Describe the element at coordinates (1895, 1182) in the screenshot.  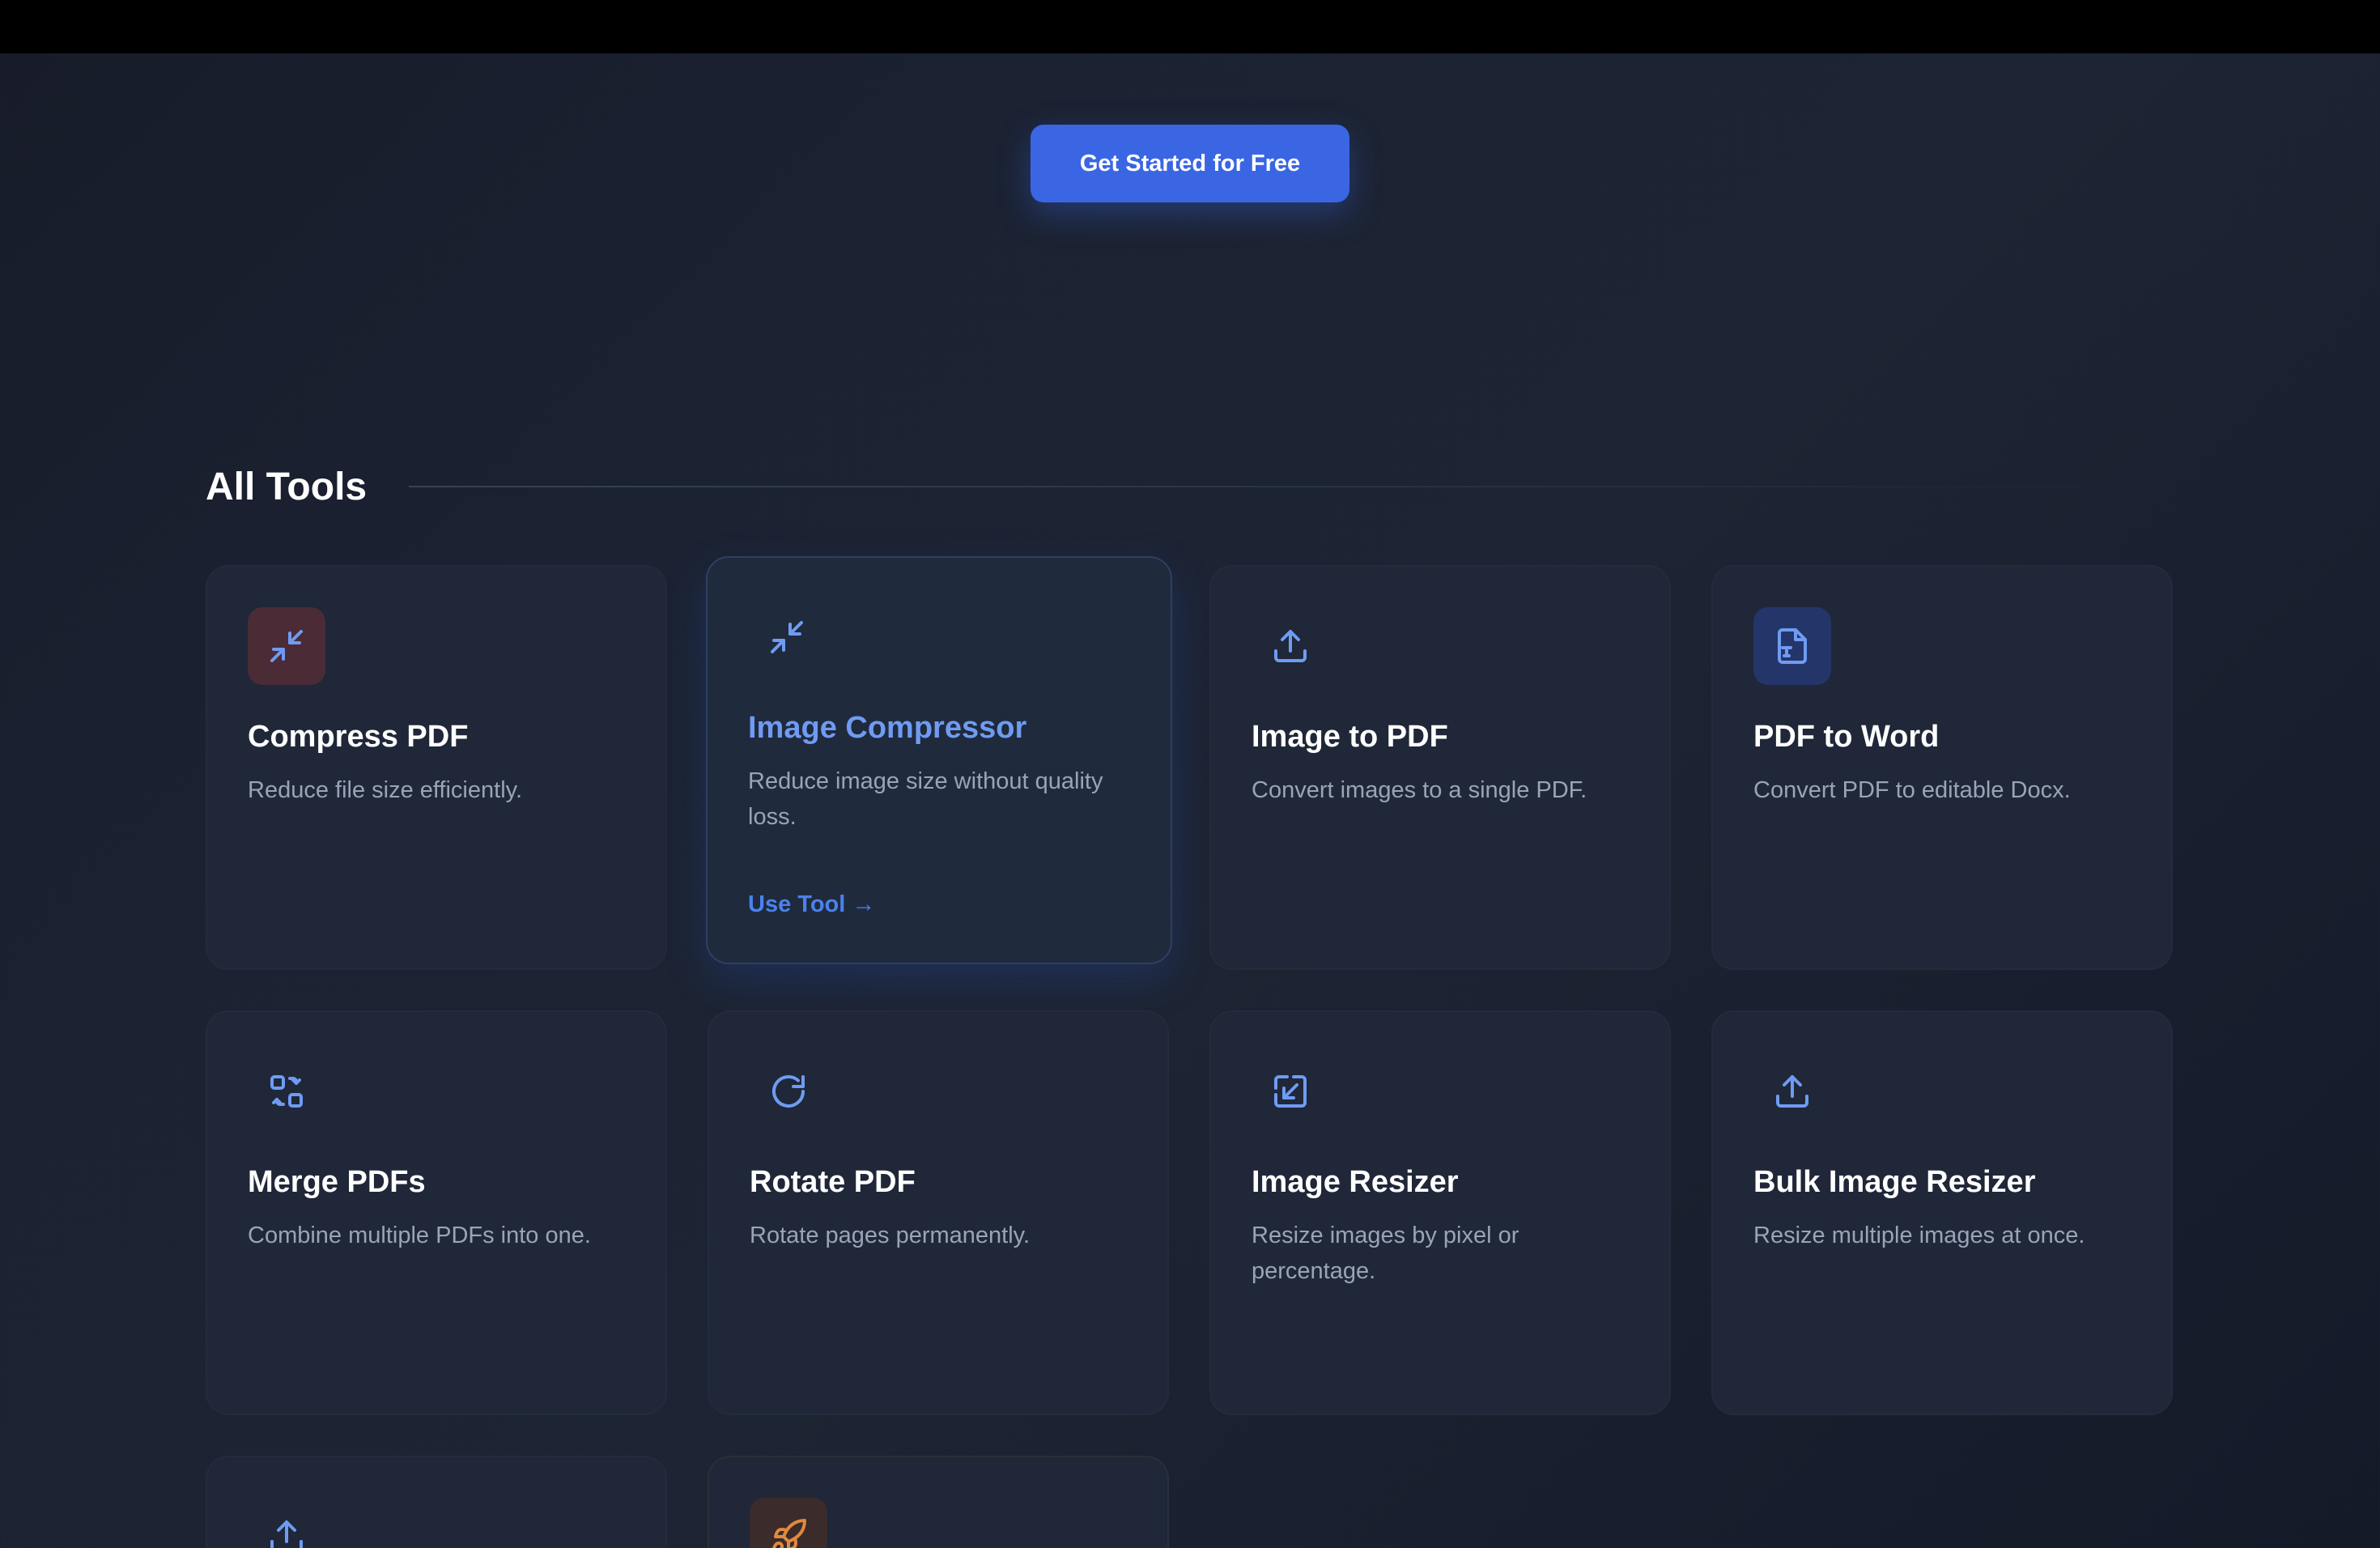
I see `tool-title: Bulk Image Resizer` at that location.